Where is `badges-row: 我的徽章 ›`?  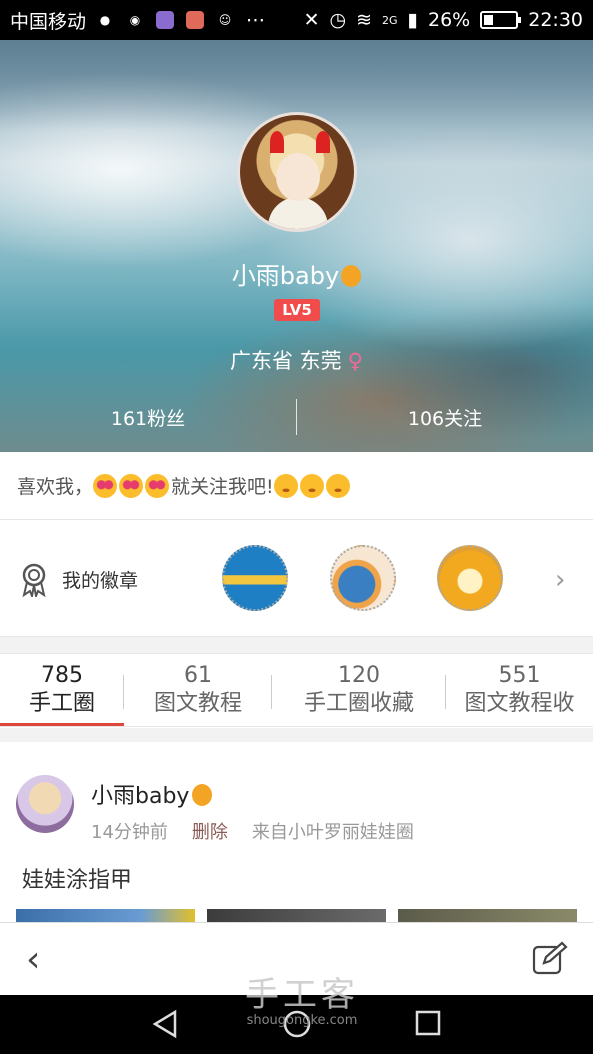 badges-row: 我的徽章 › is located at coordinates (296, 578).